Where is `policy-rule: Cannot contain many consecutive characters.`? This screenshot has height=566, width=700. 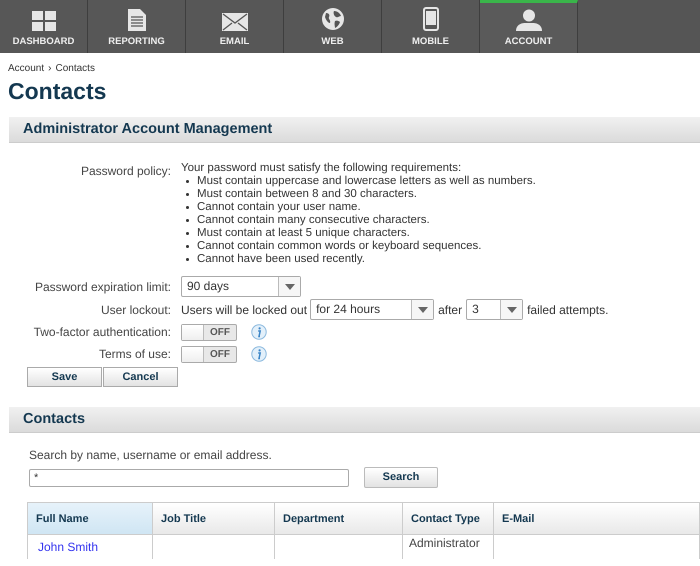 policy-rule: Cannot contain many consecutive characters. is located at coordinates (313, 220).